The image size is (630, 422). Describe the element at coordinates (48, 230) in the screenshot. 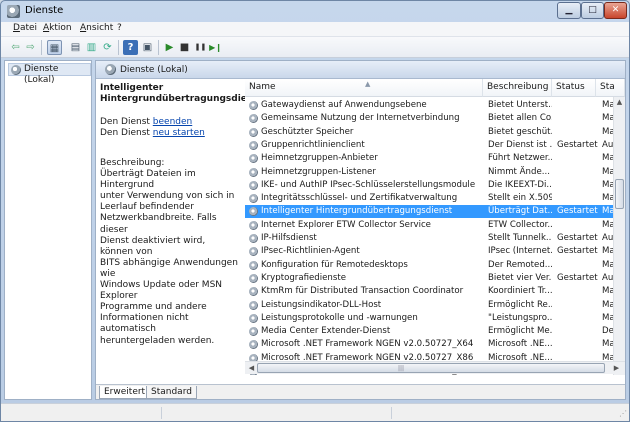

I see `console-tree: Dienste (Lokal)` at that location.